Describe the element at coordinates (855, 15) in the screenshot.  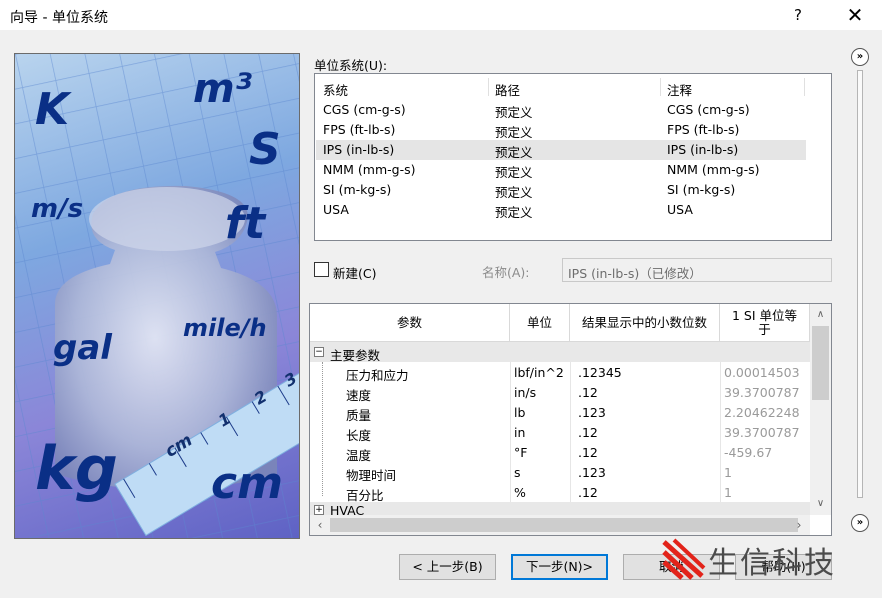
I see `close-icon: ✕` at that location.